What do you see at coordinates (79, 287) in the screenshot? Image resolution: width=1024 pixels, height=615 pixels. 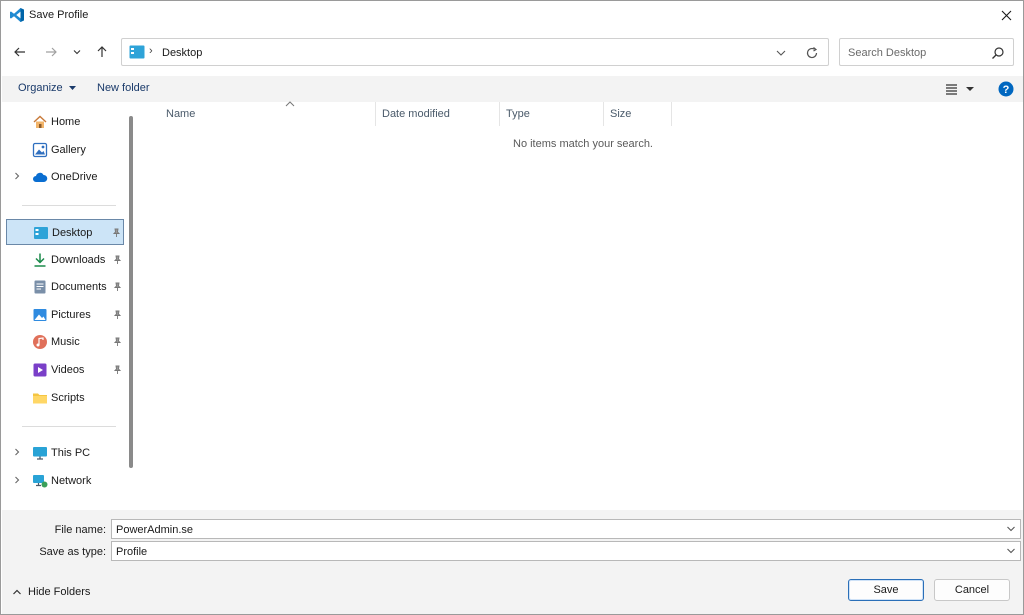 I see `sidebar-item-label: Documents` at bounding box center [79, 287].